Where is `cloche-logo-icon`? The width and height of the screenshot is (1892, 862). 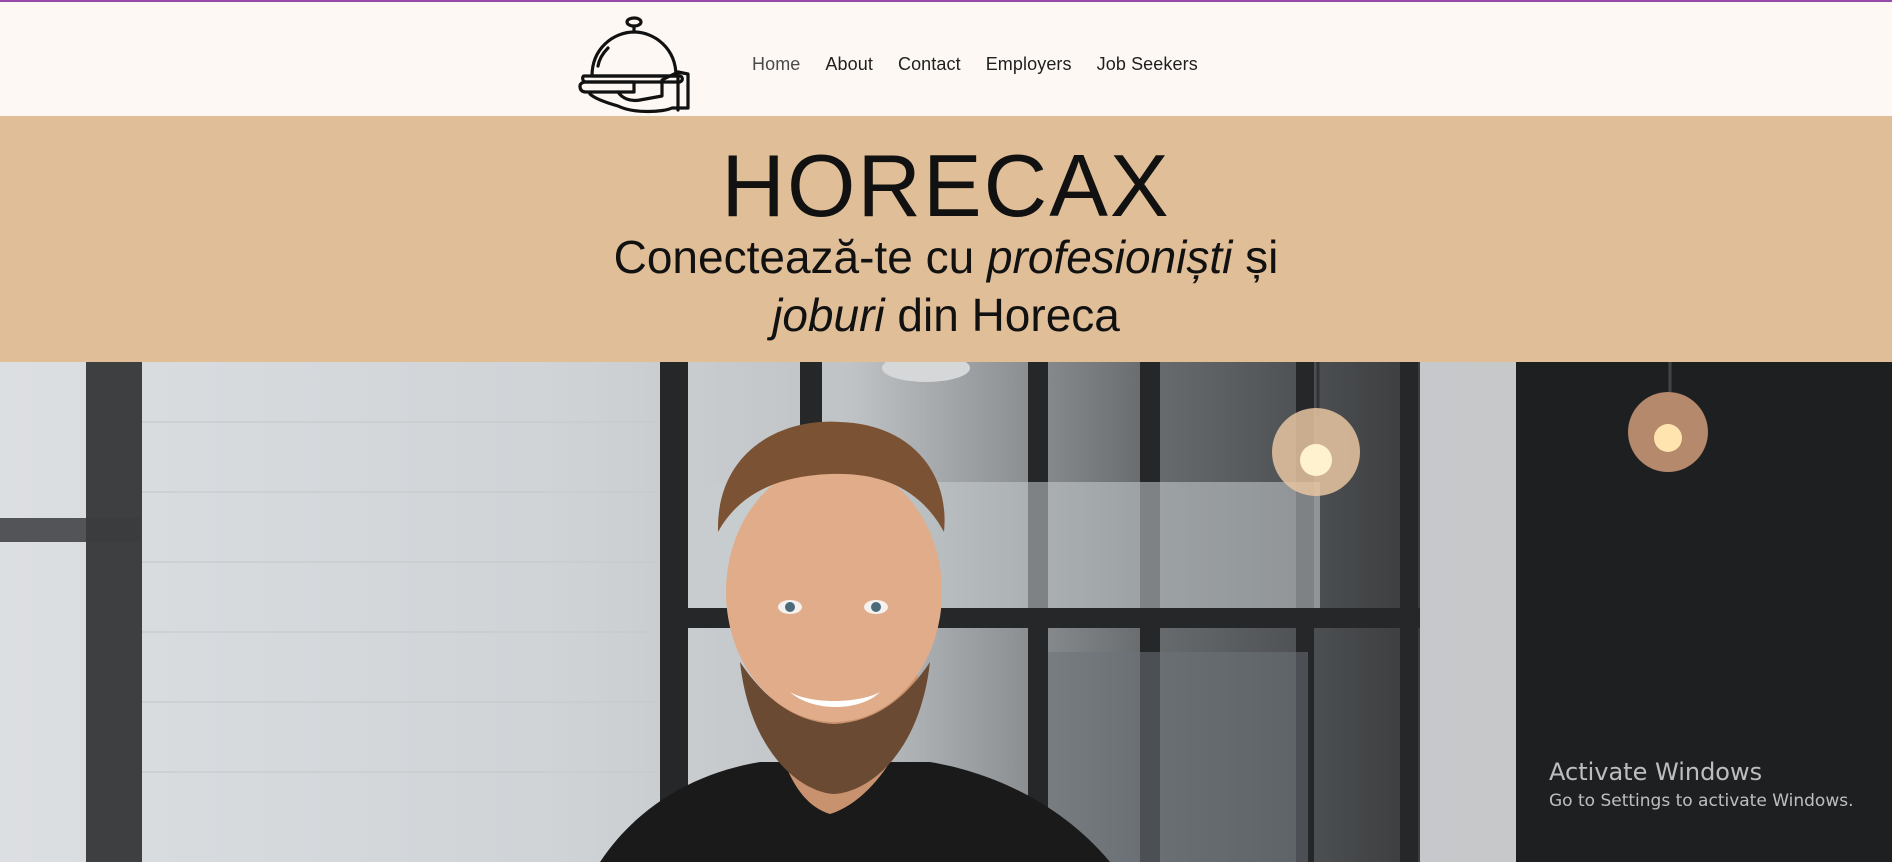 cloche-logo-icon is located at coordinates (634, 66).